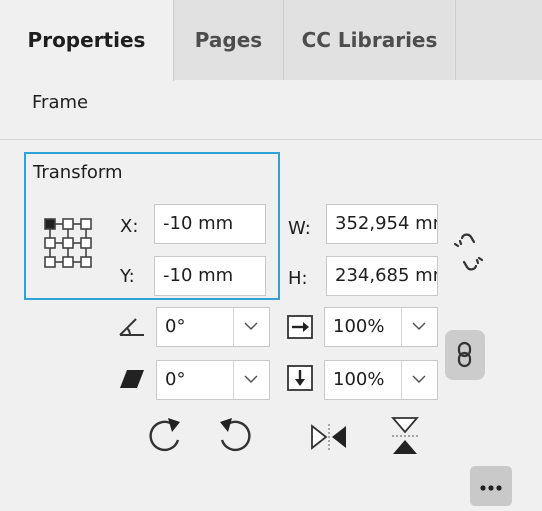  What do you see at coordinates (78, 172) in the screenshot?
I see `transform-title: Transform` at bounding box center [78, 172].